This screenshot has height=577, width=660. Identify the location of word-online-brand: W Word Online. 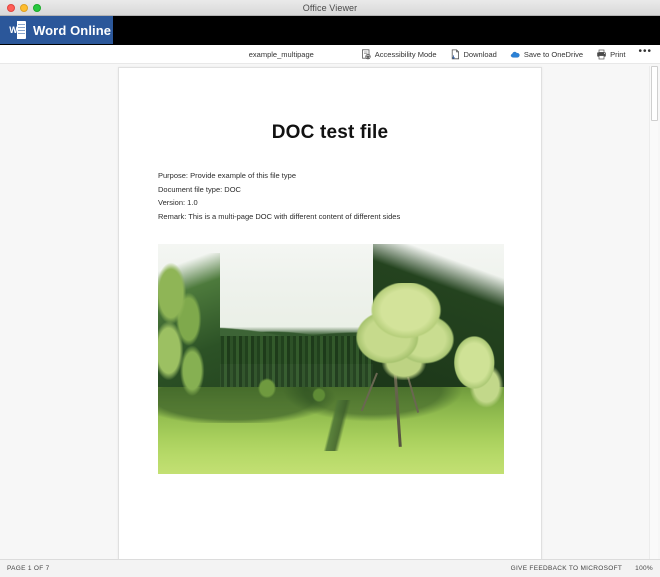
(56, 30).